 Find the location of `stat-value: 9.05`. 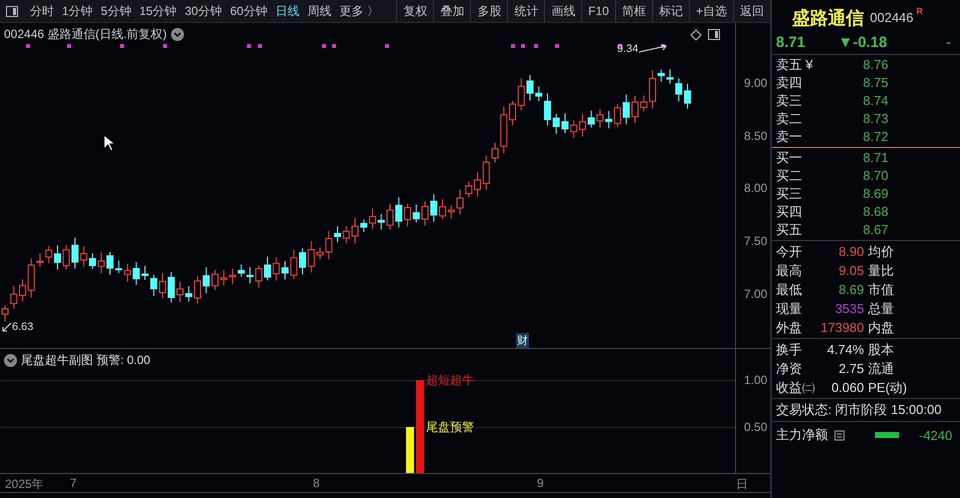

stat-value: 9.05 is located at coordinates (851, 271).